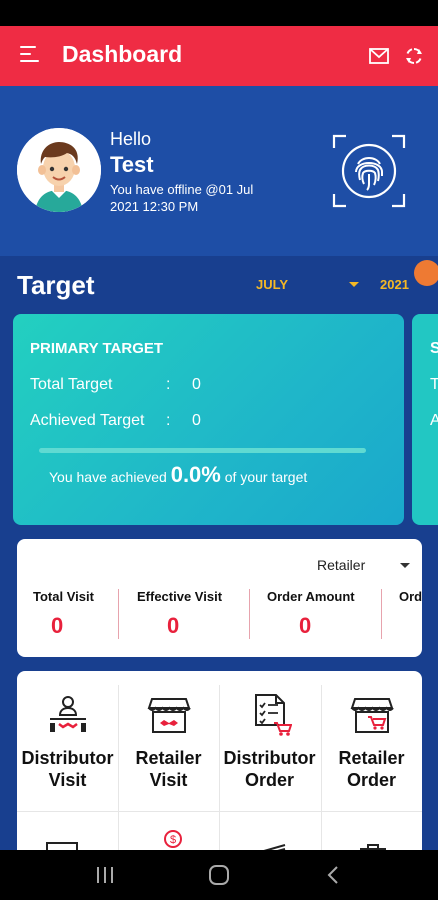 This screenshot has width=438, height=900. Describe the element at coordinates (434, 348) in the screenshot. I see `secondary-target-title: S` at that location.